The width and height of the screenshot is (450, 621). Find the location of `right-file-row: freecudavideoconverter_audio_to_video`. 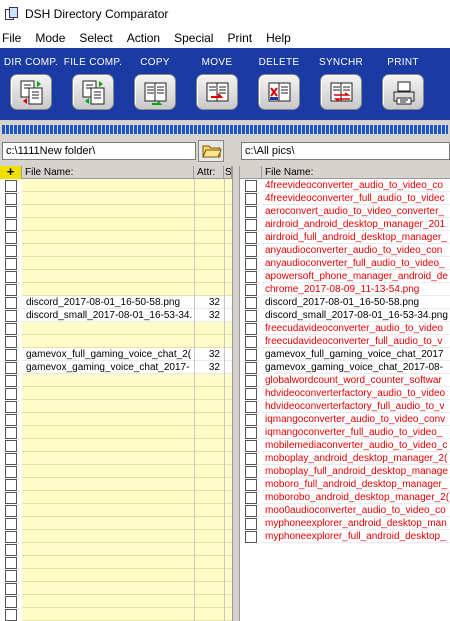

right-file-row: freecudavideoconverter_audio_to_video is located at coordinates (345, 328).